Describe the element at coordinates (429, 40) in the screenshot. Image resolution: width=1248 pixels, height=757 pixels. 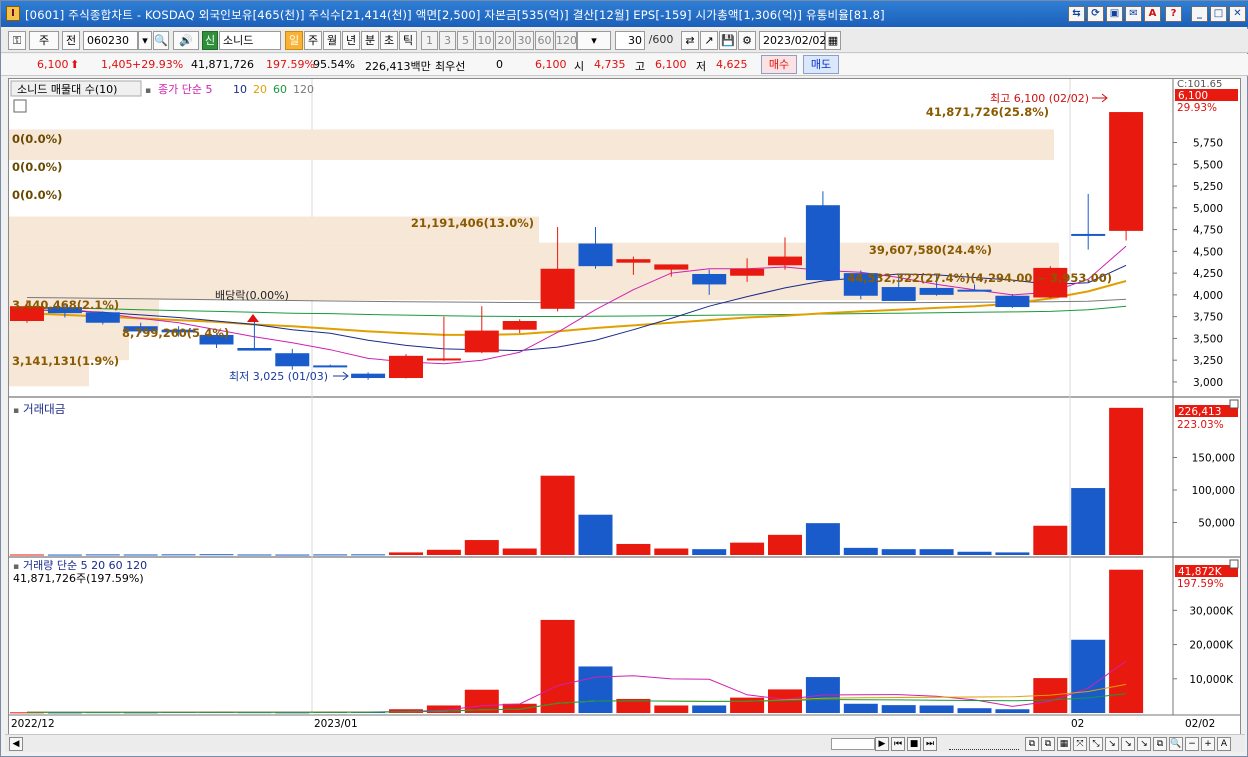
I see `interval-button-1: 1` at that location.